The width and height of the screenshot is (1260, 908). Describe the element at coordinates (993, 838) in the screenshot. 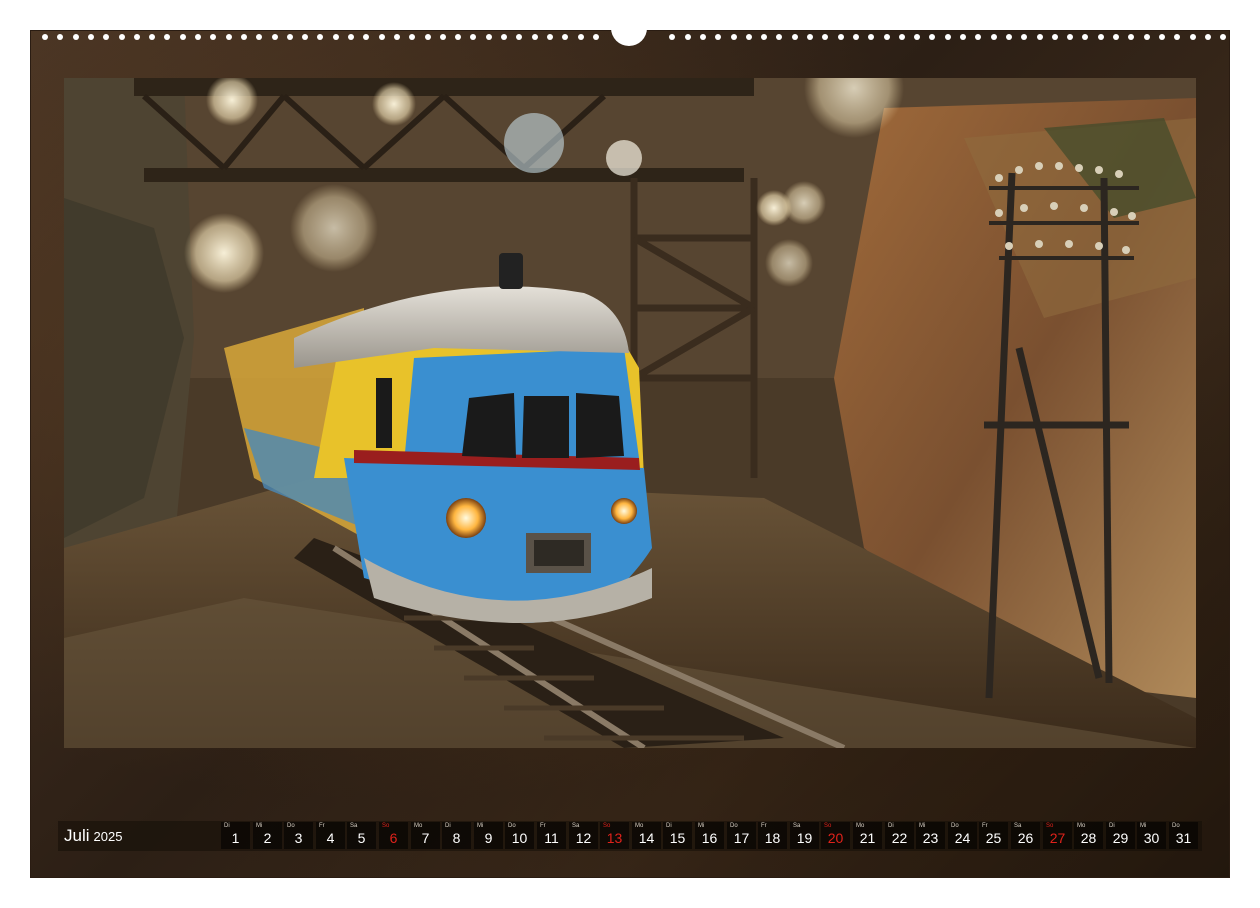

I see `day-number: 25` at that location.